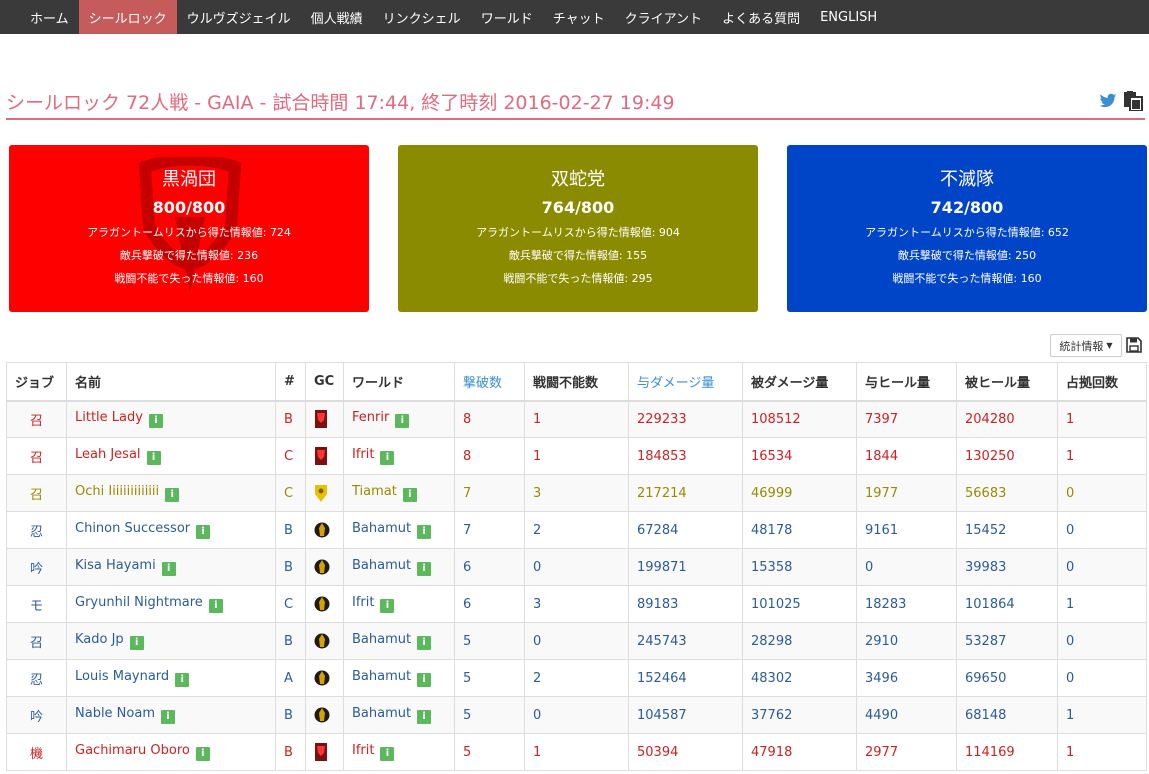  What do you see at coordinates (799, 382) in the screenshot?
I see `col-header-damage-taken: 被ダメージ量` at bounding box center [799, 382].